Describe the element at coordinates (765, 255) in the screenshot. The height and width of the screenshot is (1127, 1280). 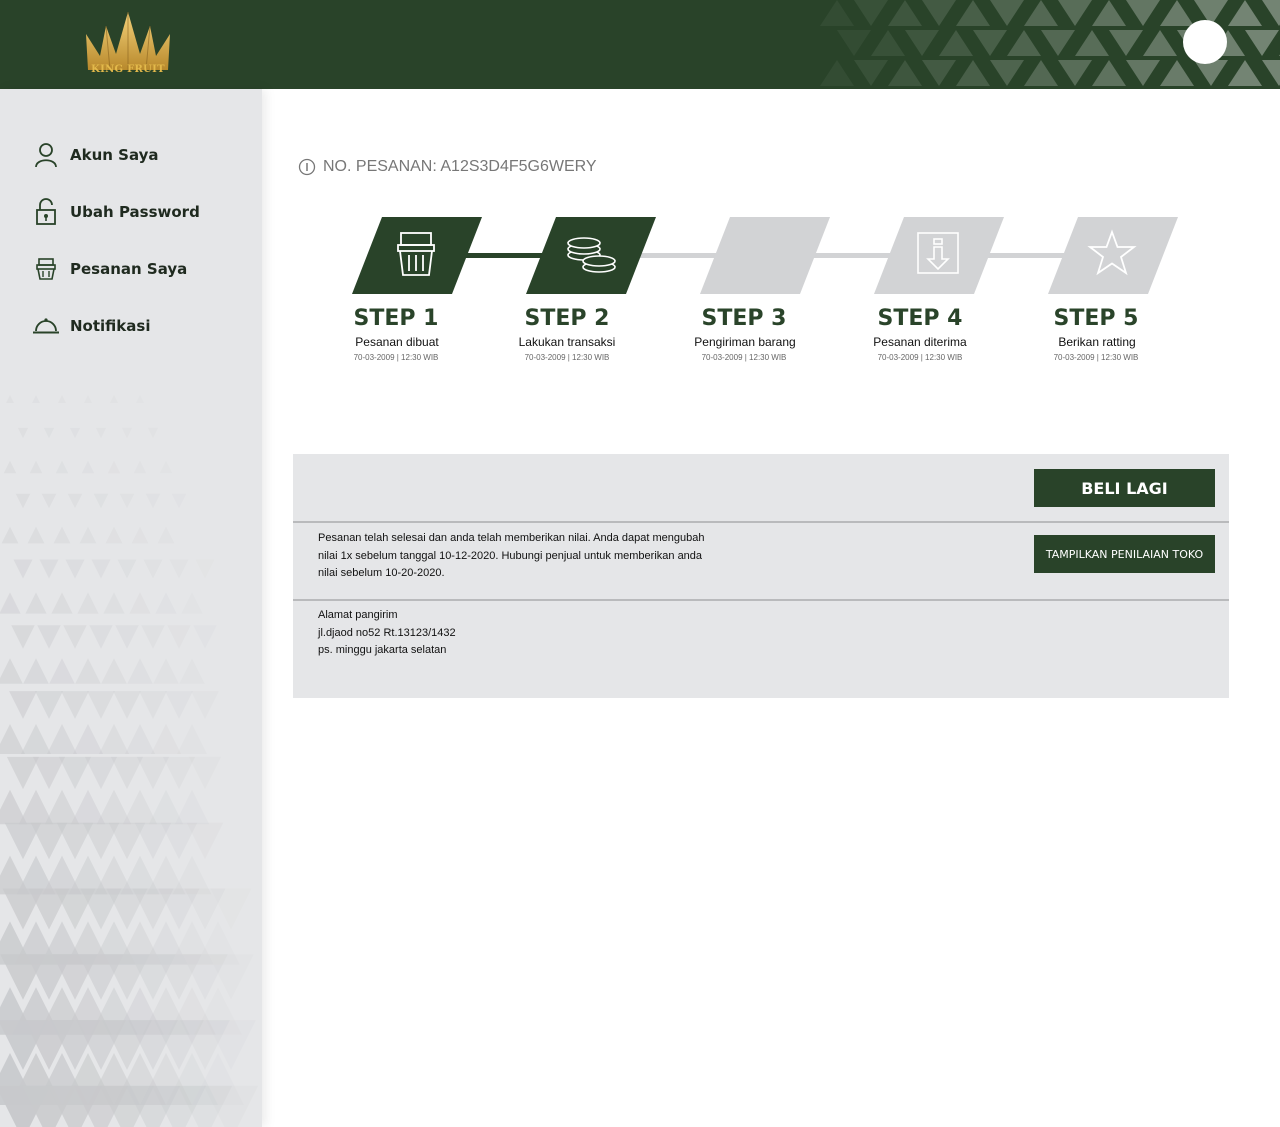
I see `step-3-badge` at that location.